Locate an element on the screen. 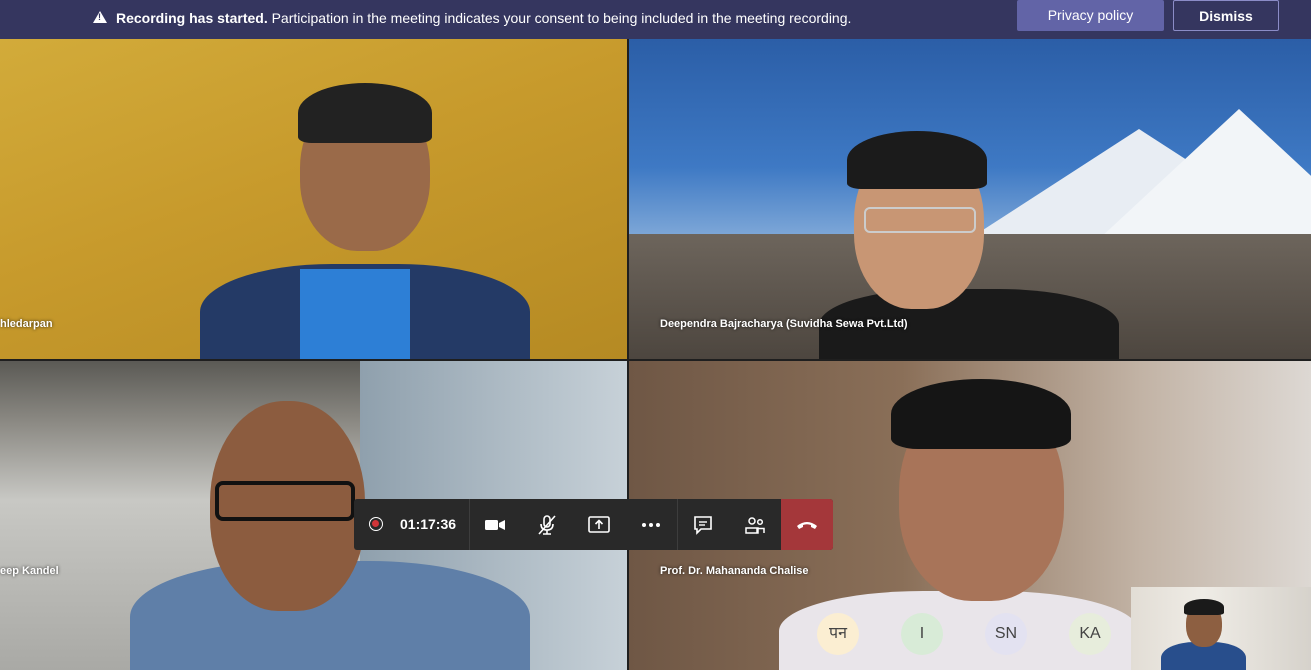 This screenshot has width=1311, height=670. participant-name: hledarpan is located at coordinates (26, 324).